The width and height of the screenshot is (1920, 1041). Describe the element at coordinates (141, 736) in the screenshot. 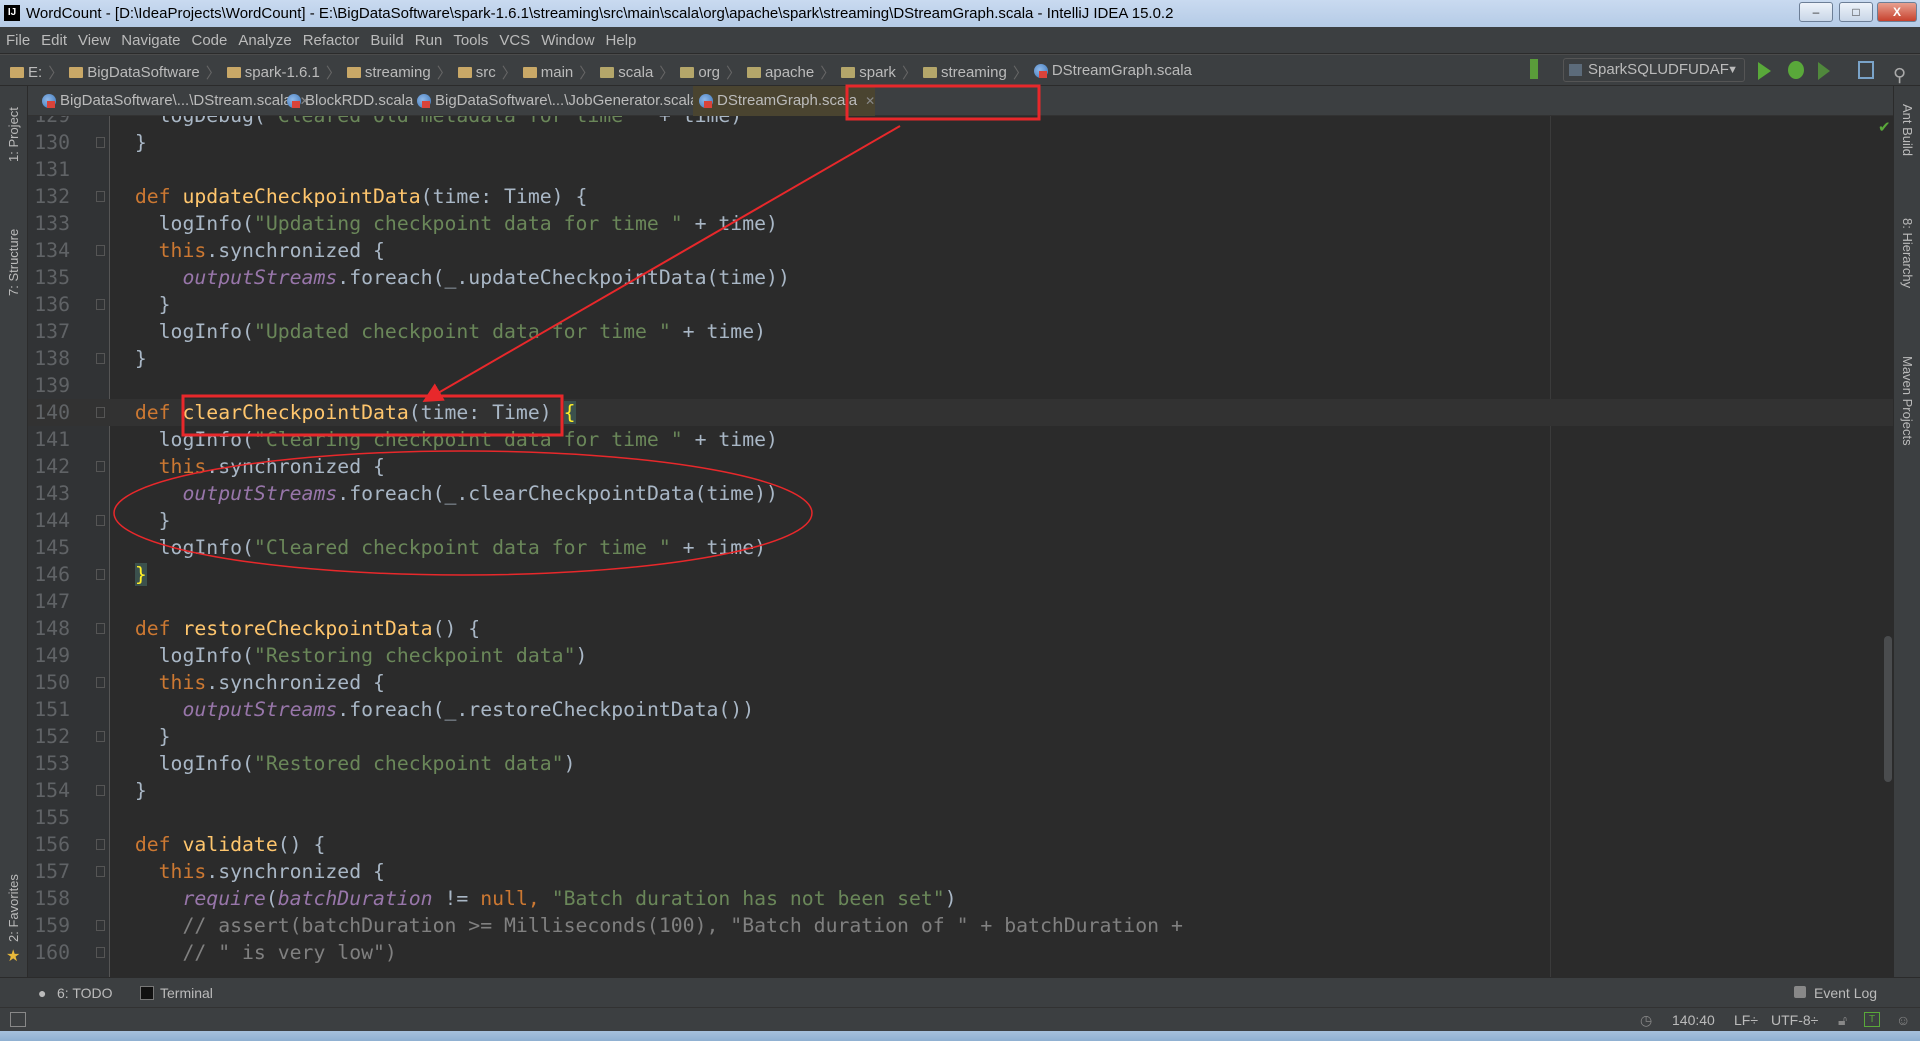

I see `code-text: }` at that location.